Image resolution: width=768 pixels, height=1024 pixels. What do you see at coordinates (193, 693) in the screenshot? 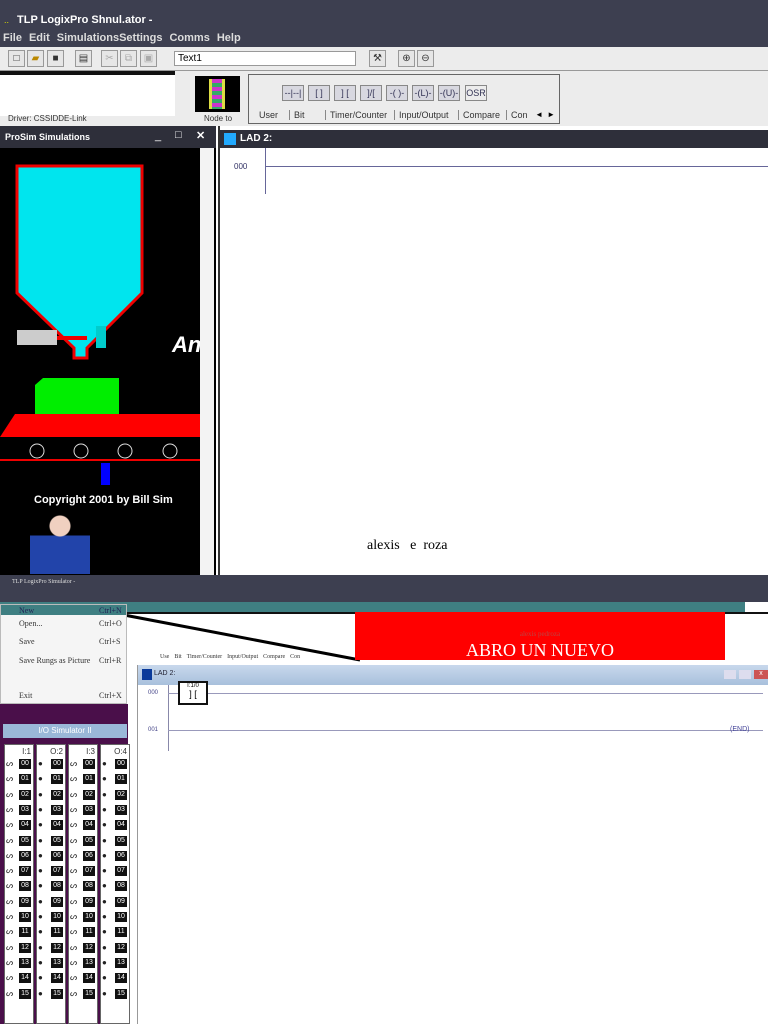
I see `xic-contact: I:1/0] [` at bounding box center [193, 693].